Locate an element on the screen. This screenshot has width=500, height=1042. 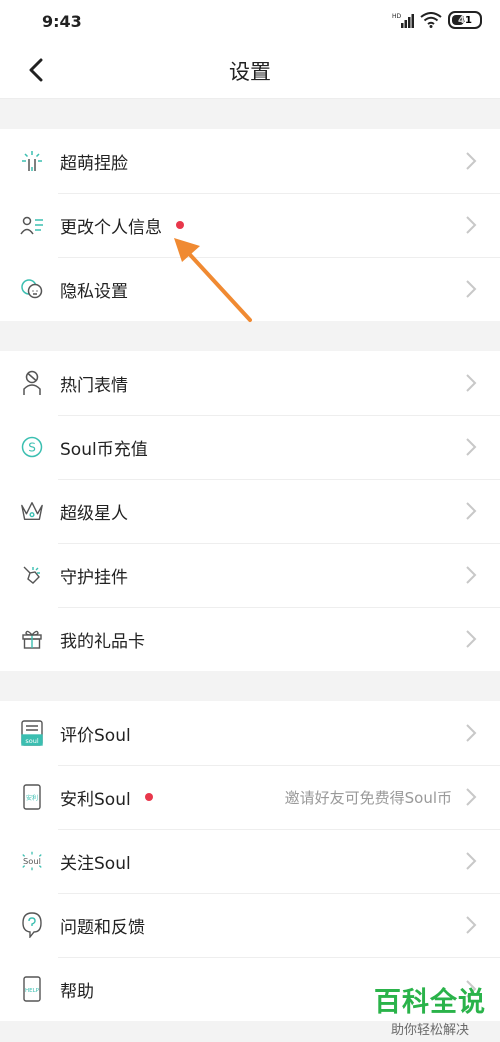
status-icons: HD 41 is located at coordinates (437, 20).